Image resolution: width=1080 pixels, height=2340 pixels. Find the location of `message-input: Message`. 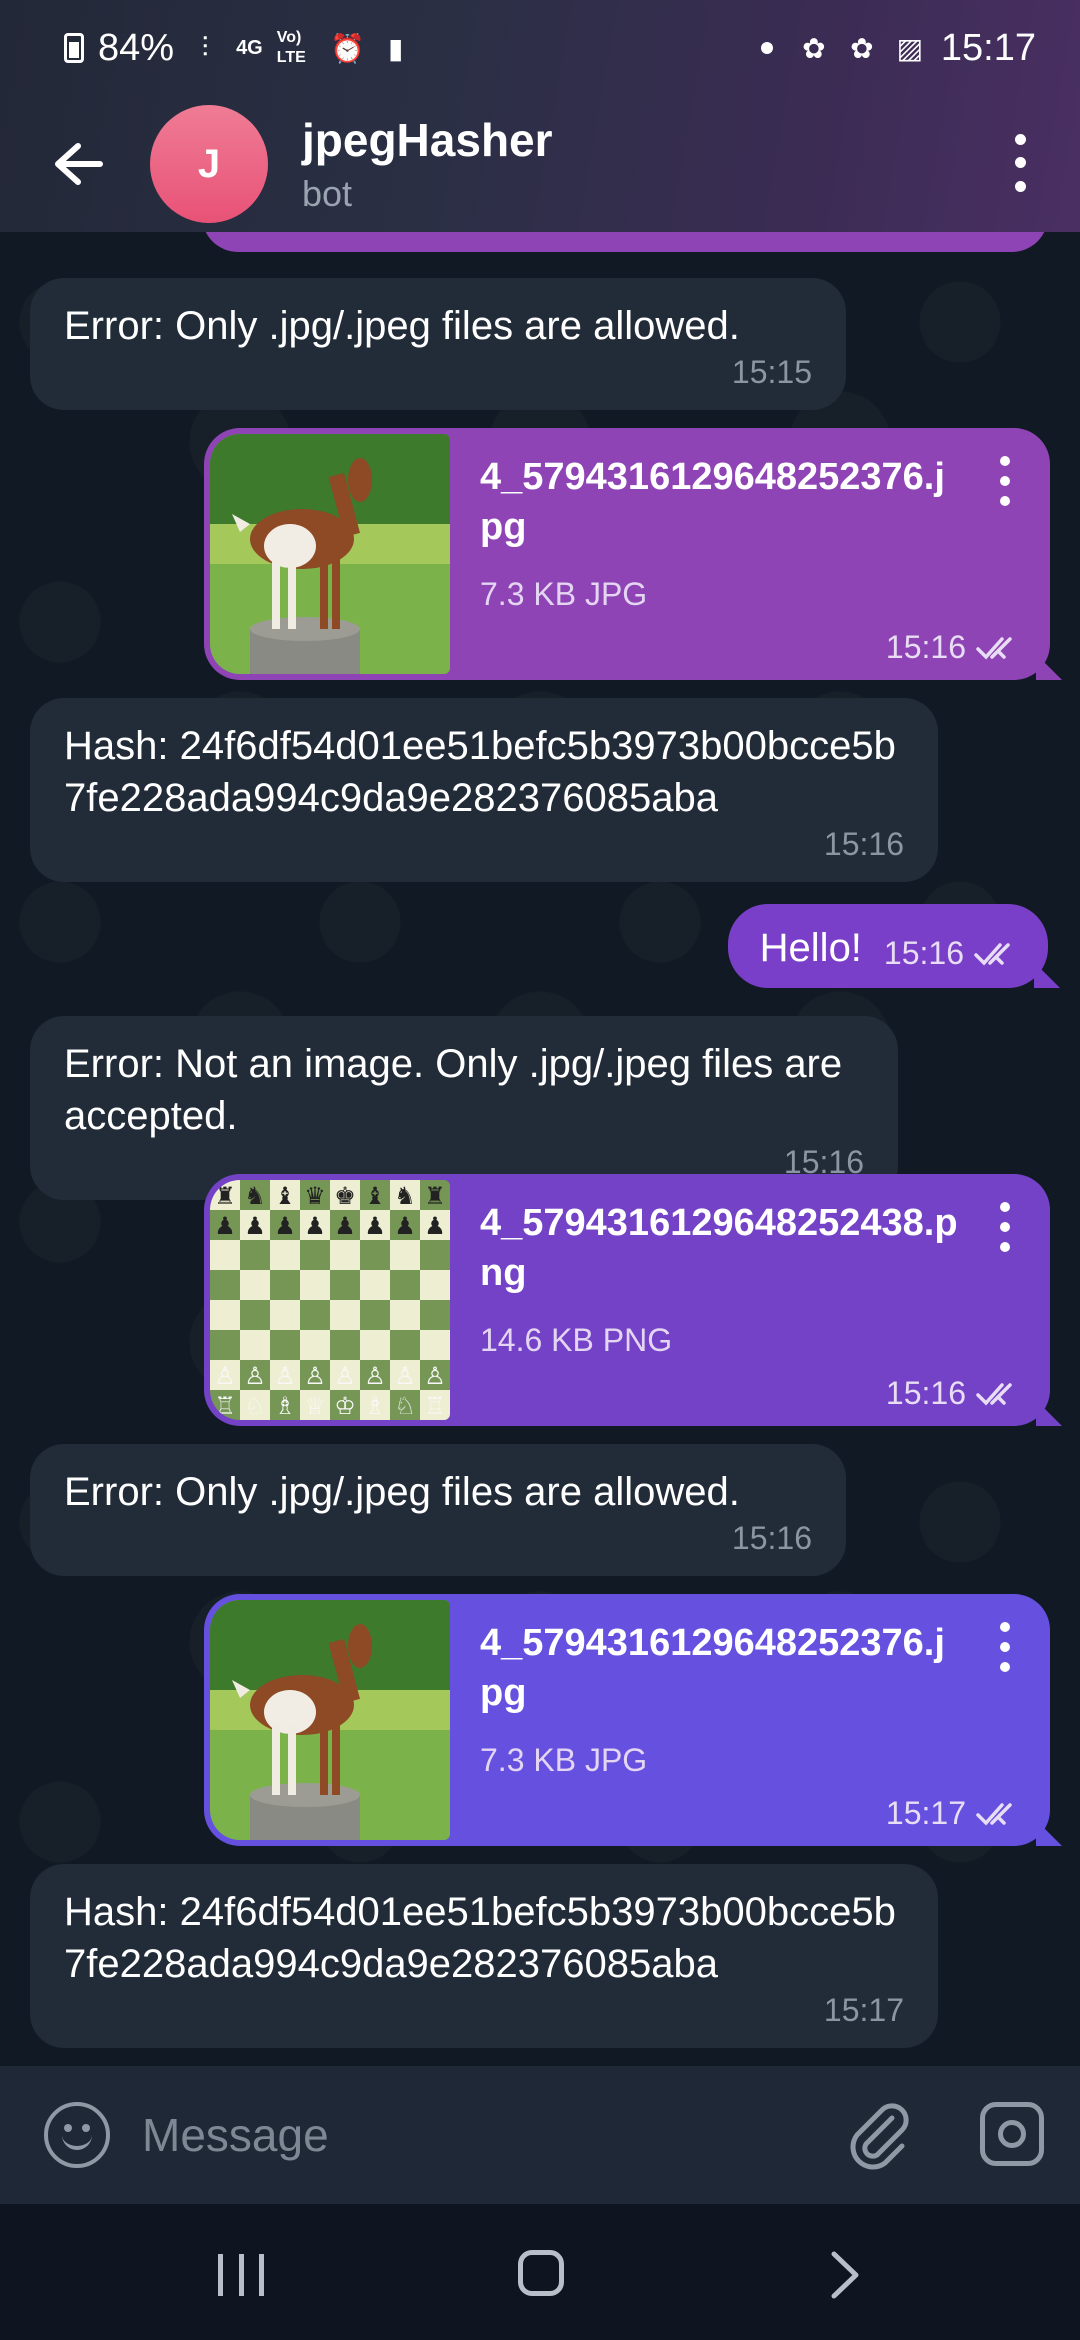

message-input: Message is located at coordinates (235, 2135).